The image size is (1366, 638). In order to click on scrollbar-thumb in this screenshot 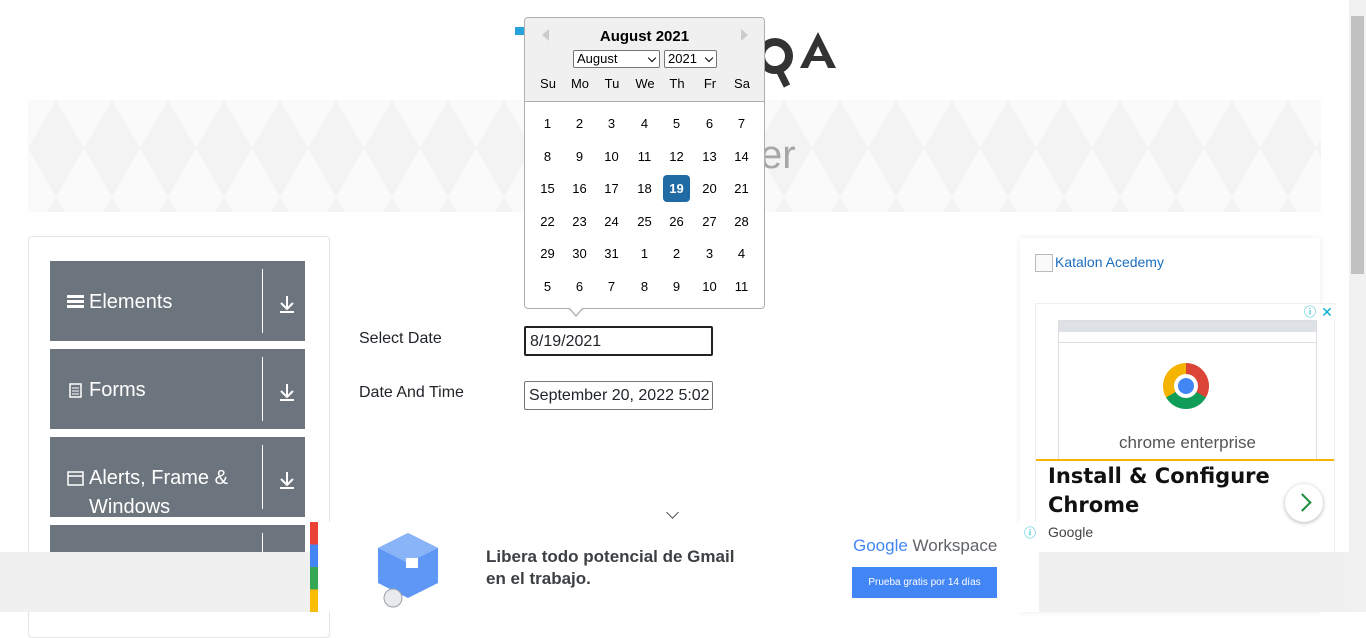, I will do `click(1357, 145)`.